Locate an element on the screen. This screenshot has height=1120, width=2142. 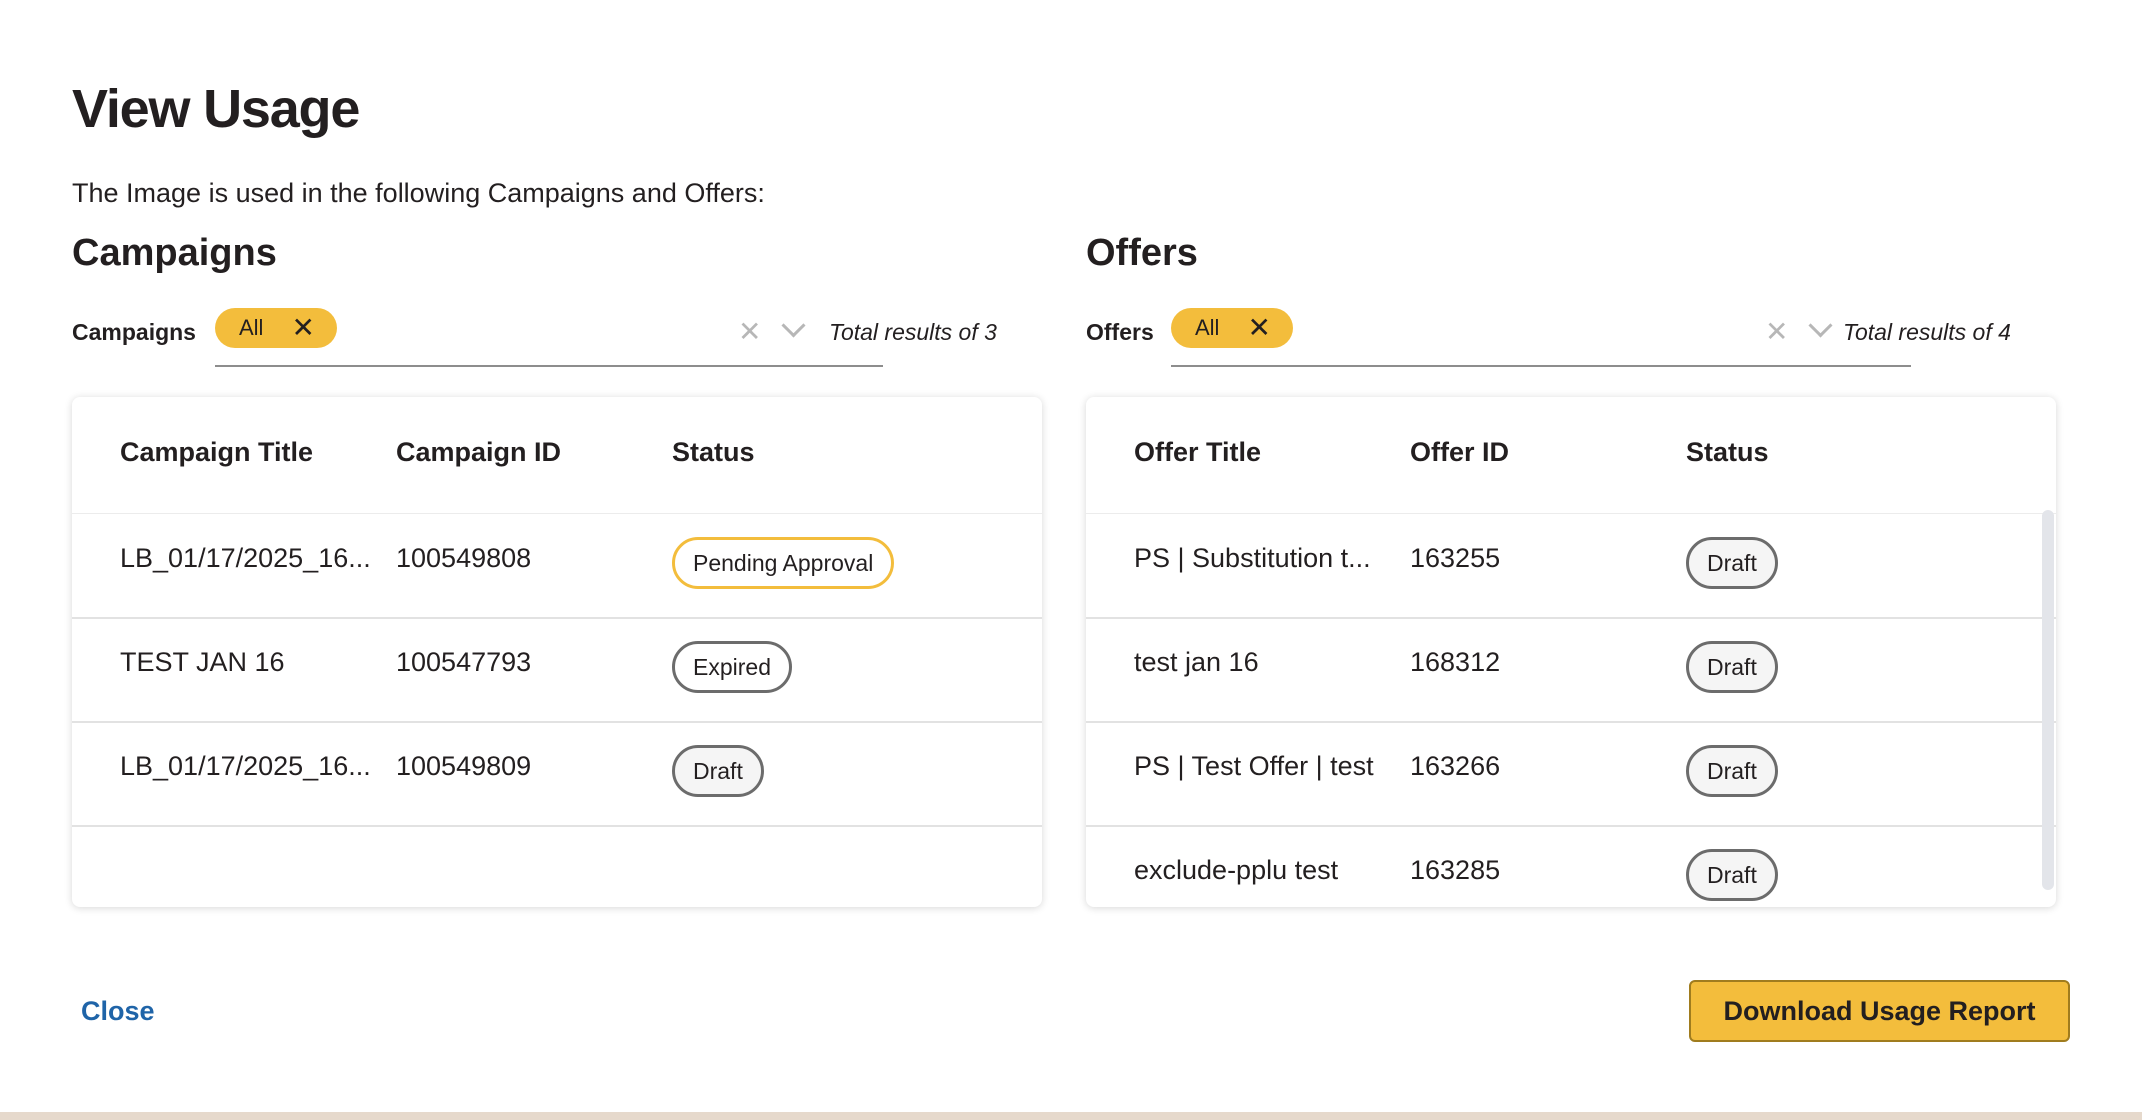
offers-table-scrollbar is located at coordinates (2048, 700).